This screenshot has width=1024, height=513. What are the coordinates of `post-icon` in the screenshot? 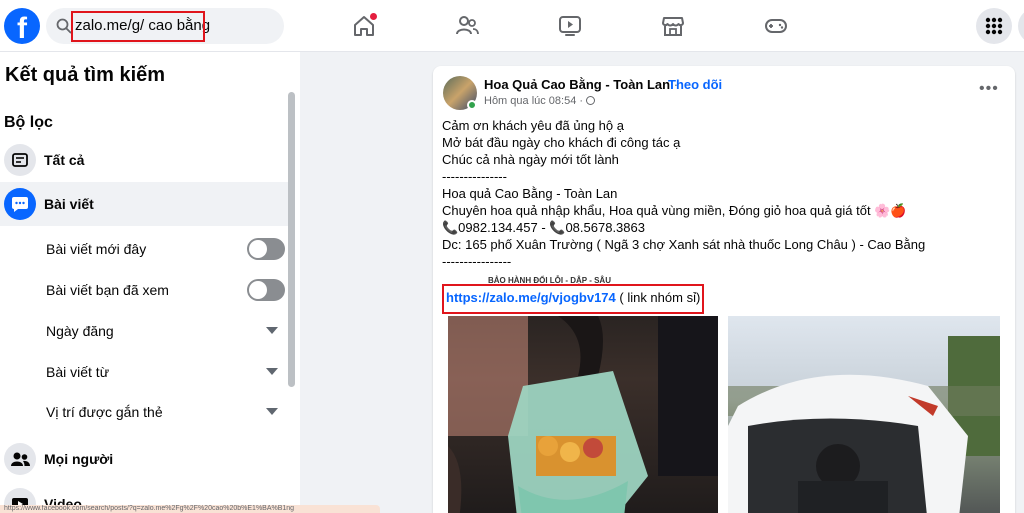 It's located at (20, 204).